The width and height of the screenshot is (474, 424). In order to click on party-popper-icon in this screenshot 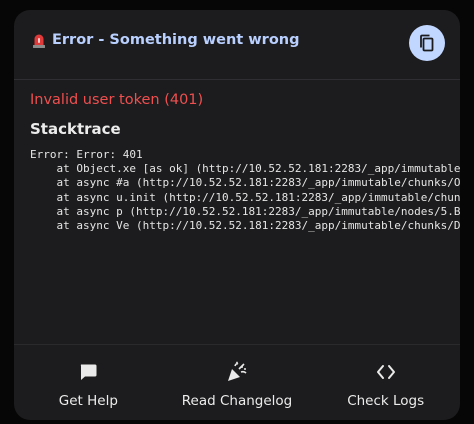, I will do `click(237, 372)`.